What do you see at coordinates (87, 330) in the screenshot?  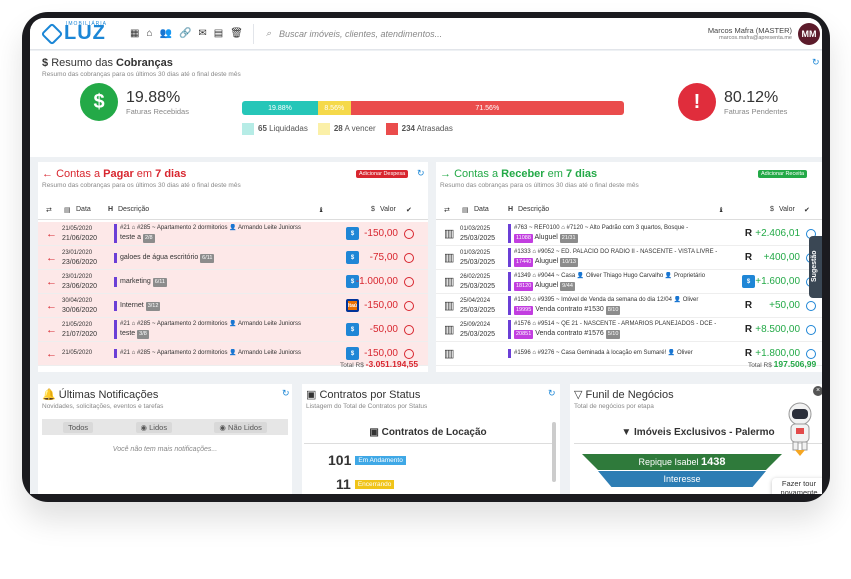 I see `row-dates: 21/05/2020 21/07/2020` at bounding box center [87, 330].